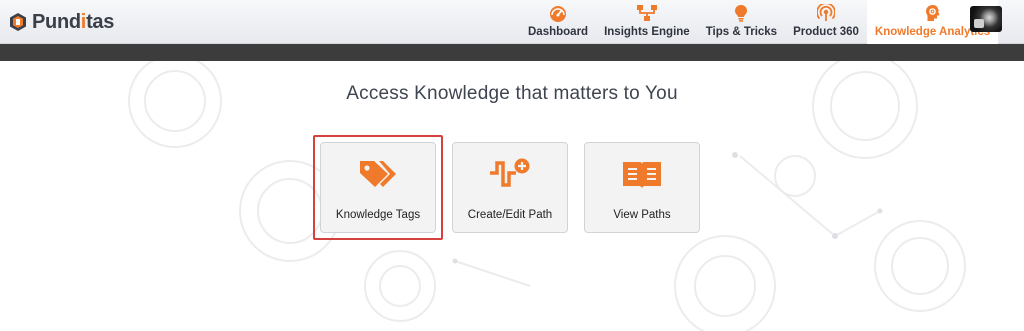 Image resolution: width=1024 pixels, height=331 pixels. I want to click on punditas-logo: Punditas, so click(62, 22).